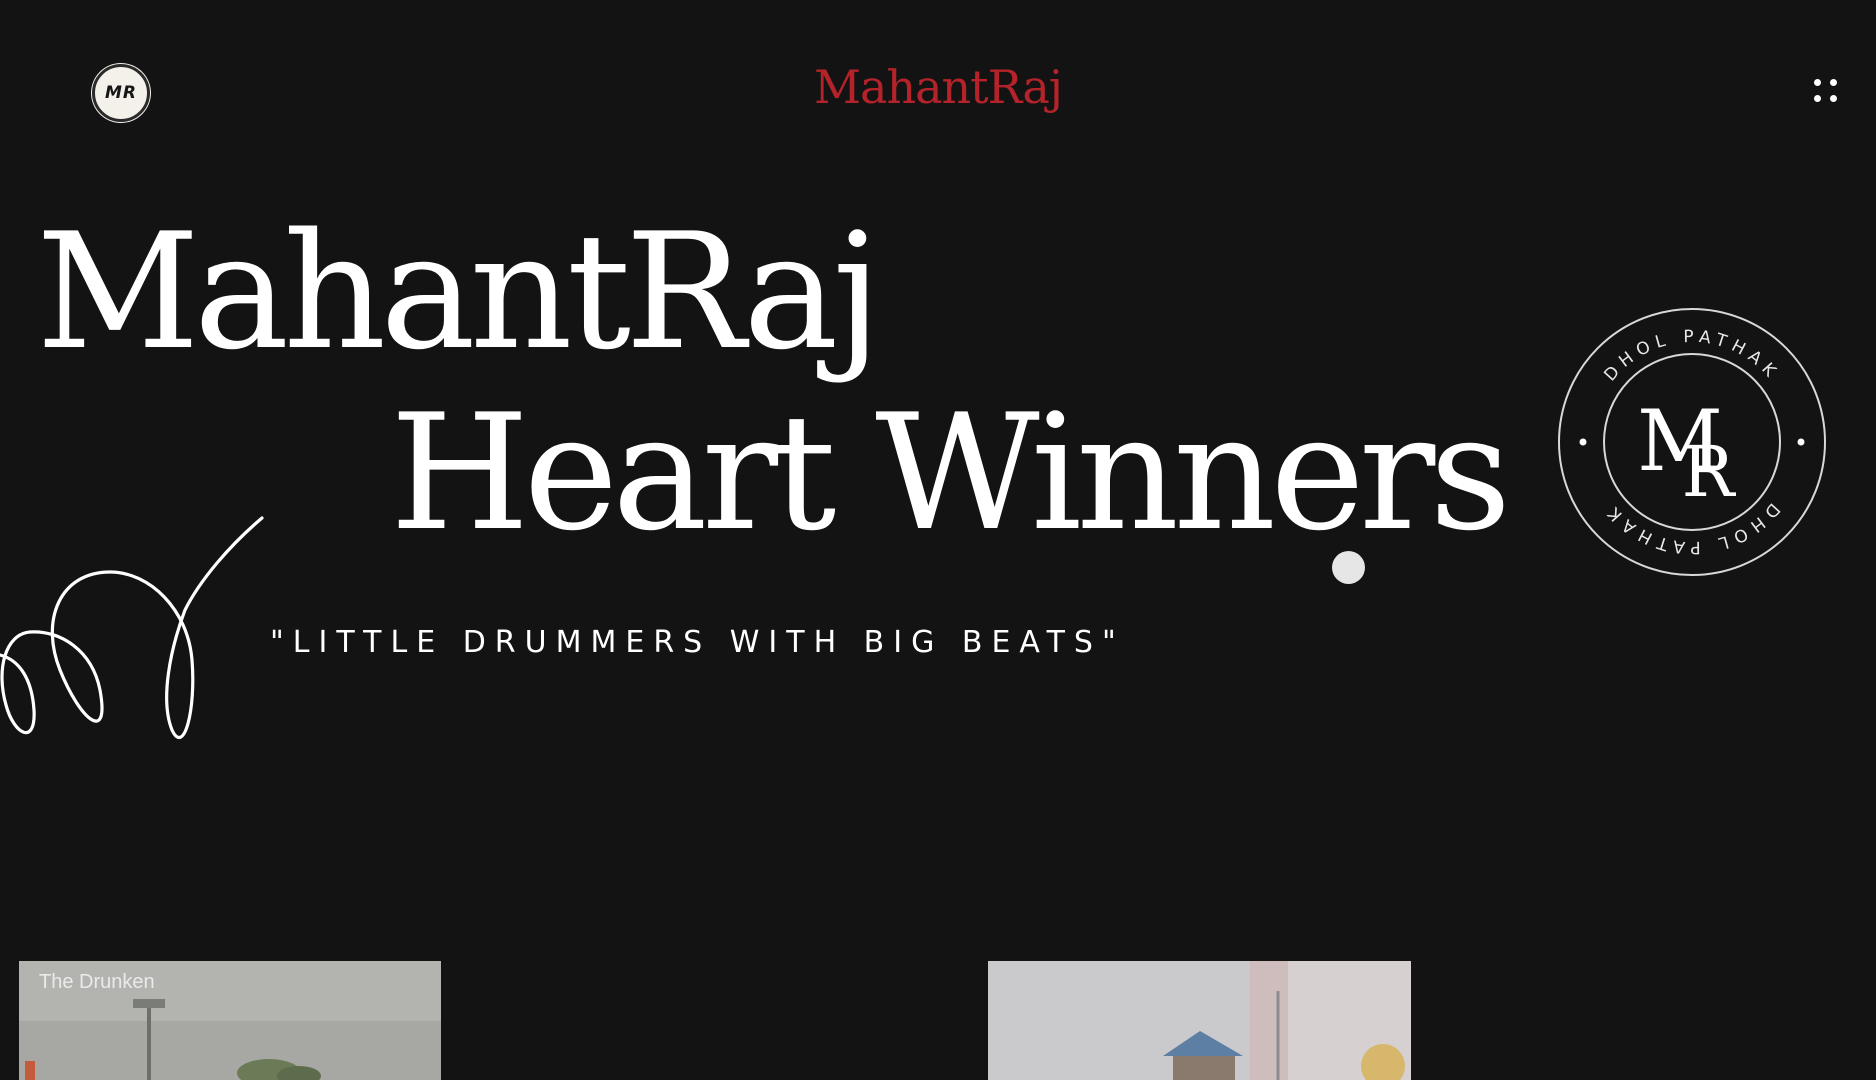 Image resolution: width=1876 pixels, height=1080 pixels. What do you see at coordinates (459, 291) in the screenshot?
I see `hero-title-line1: MahantRaj` at bounding box center [459, 291].